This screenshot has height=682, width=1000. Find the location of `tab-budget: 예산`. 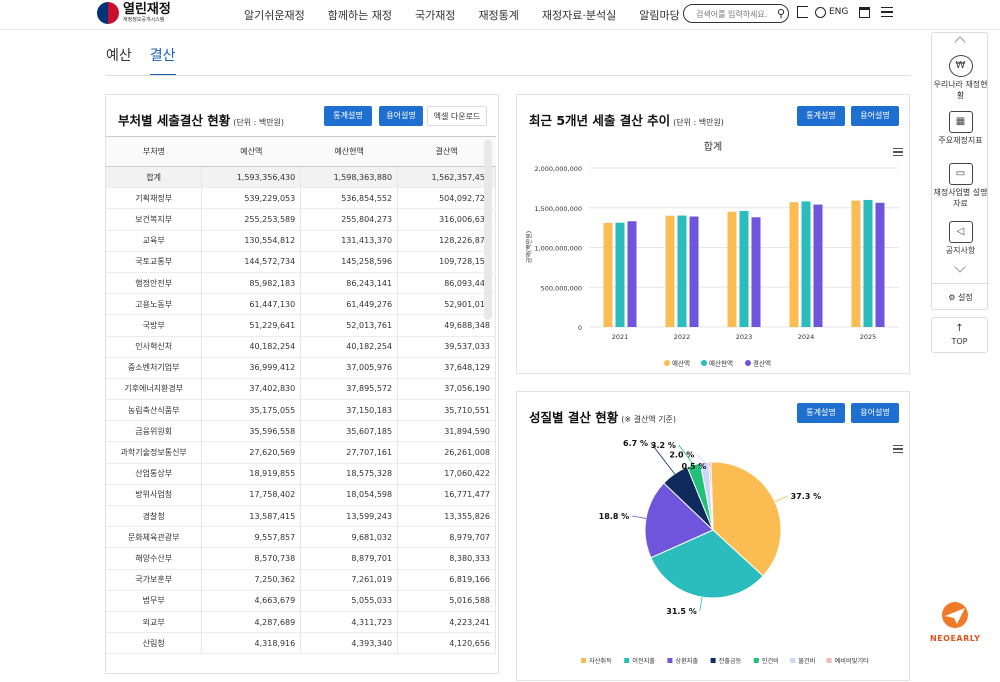

tab-budget: 예산 is located at coordinates (119, 60).